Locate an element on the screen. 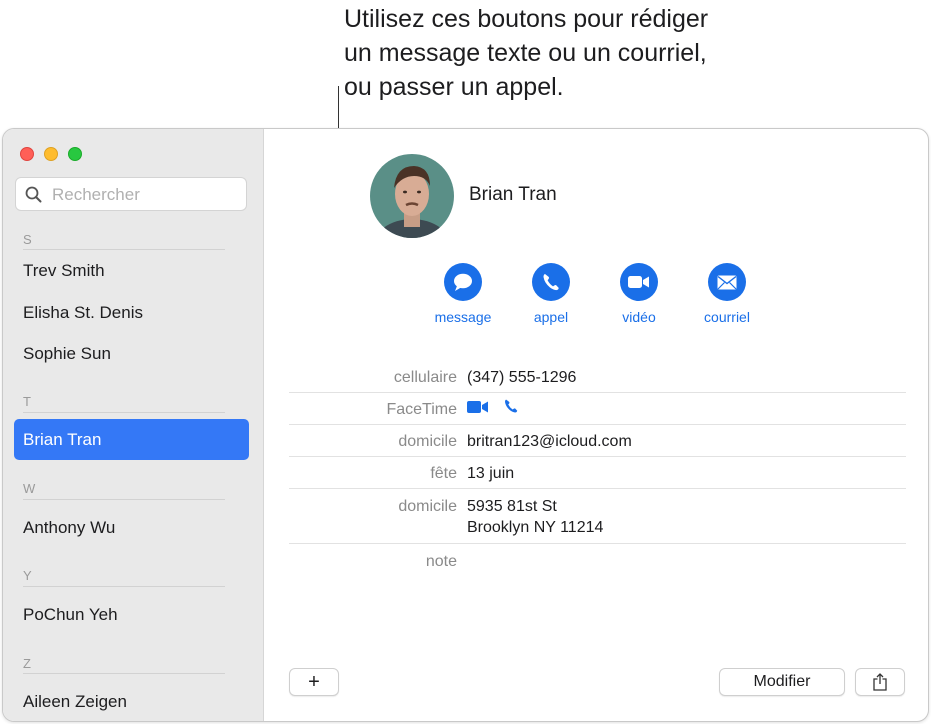 The width and height of the screenshot is (931, 724). contact-name: Brian Tran is located at coordinates (513, 194).